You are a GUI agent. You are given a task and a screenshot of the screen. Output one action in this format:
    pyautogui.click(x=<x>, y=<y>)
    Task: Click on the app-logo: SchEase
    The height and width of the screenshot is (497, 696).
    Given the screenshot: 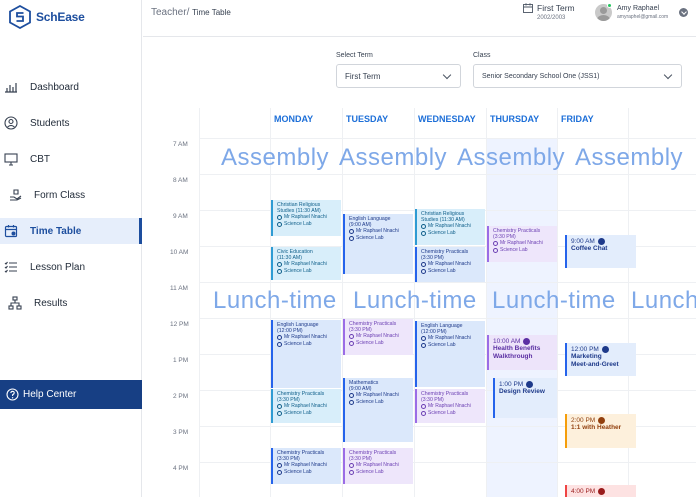 What is the action you would take?
    pyautogui.click(x=46, y=17)
    